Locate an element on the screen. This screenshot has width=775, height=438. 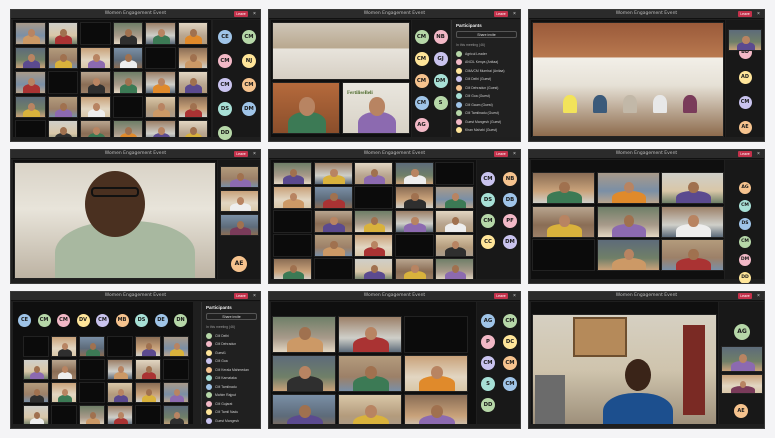
participant-avatar: DE is located at coordinates (161, 320).